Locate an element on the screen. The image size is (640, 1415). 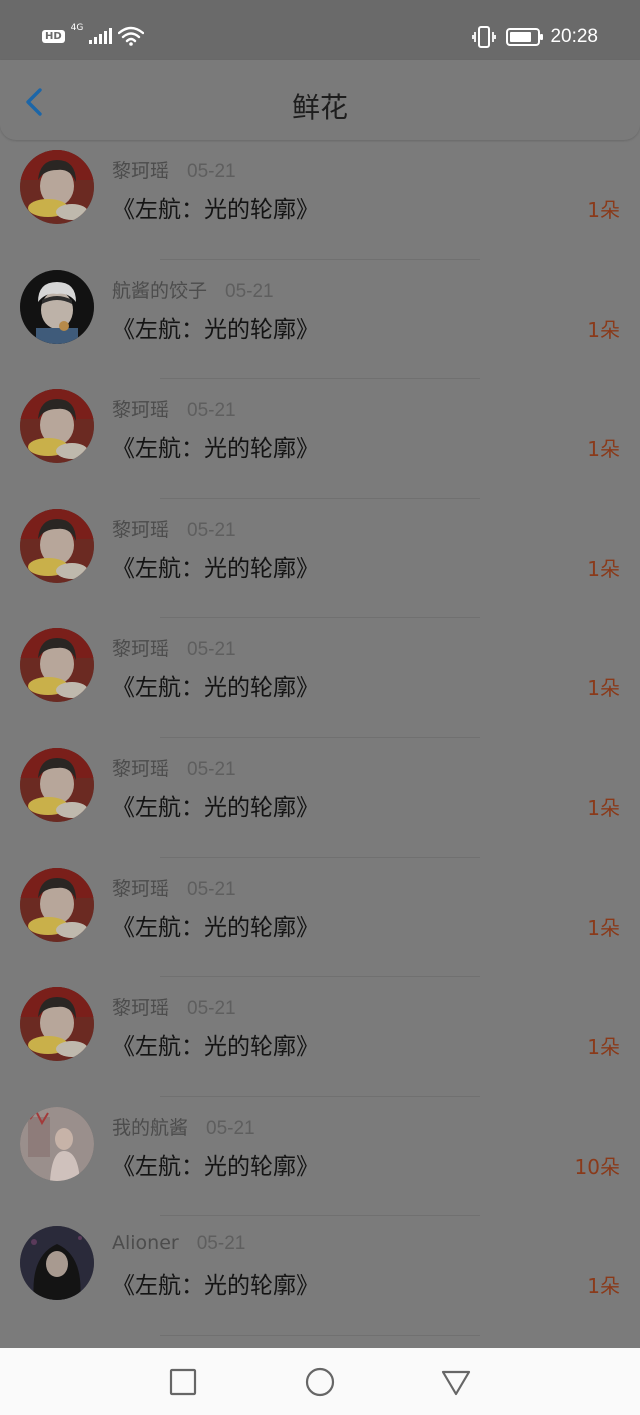
network-type: 4G is located at coordinates (77, 28).